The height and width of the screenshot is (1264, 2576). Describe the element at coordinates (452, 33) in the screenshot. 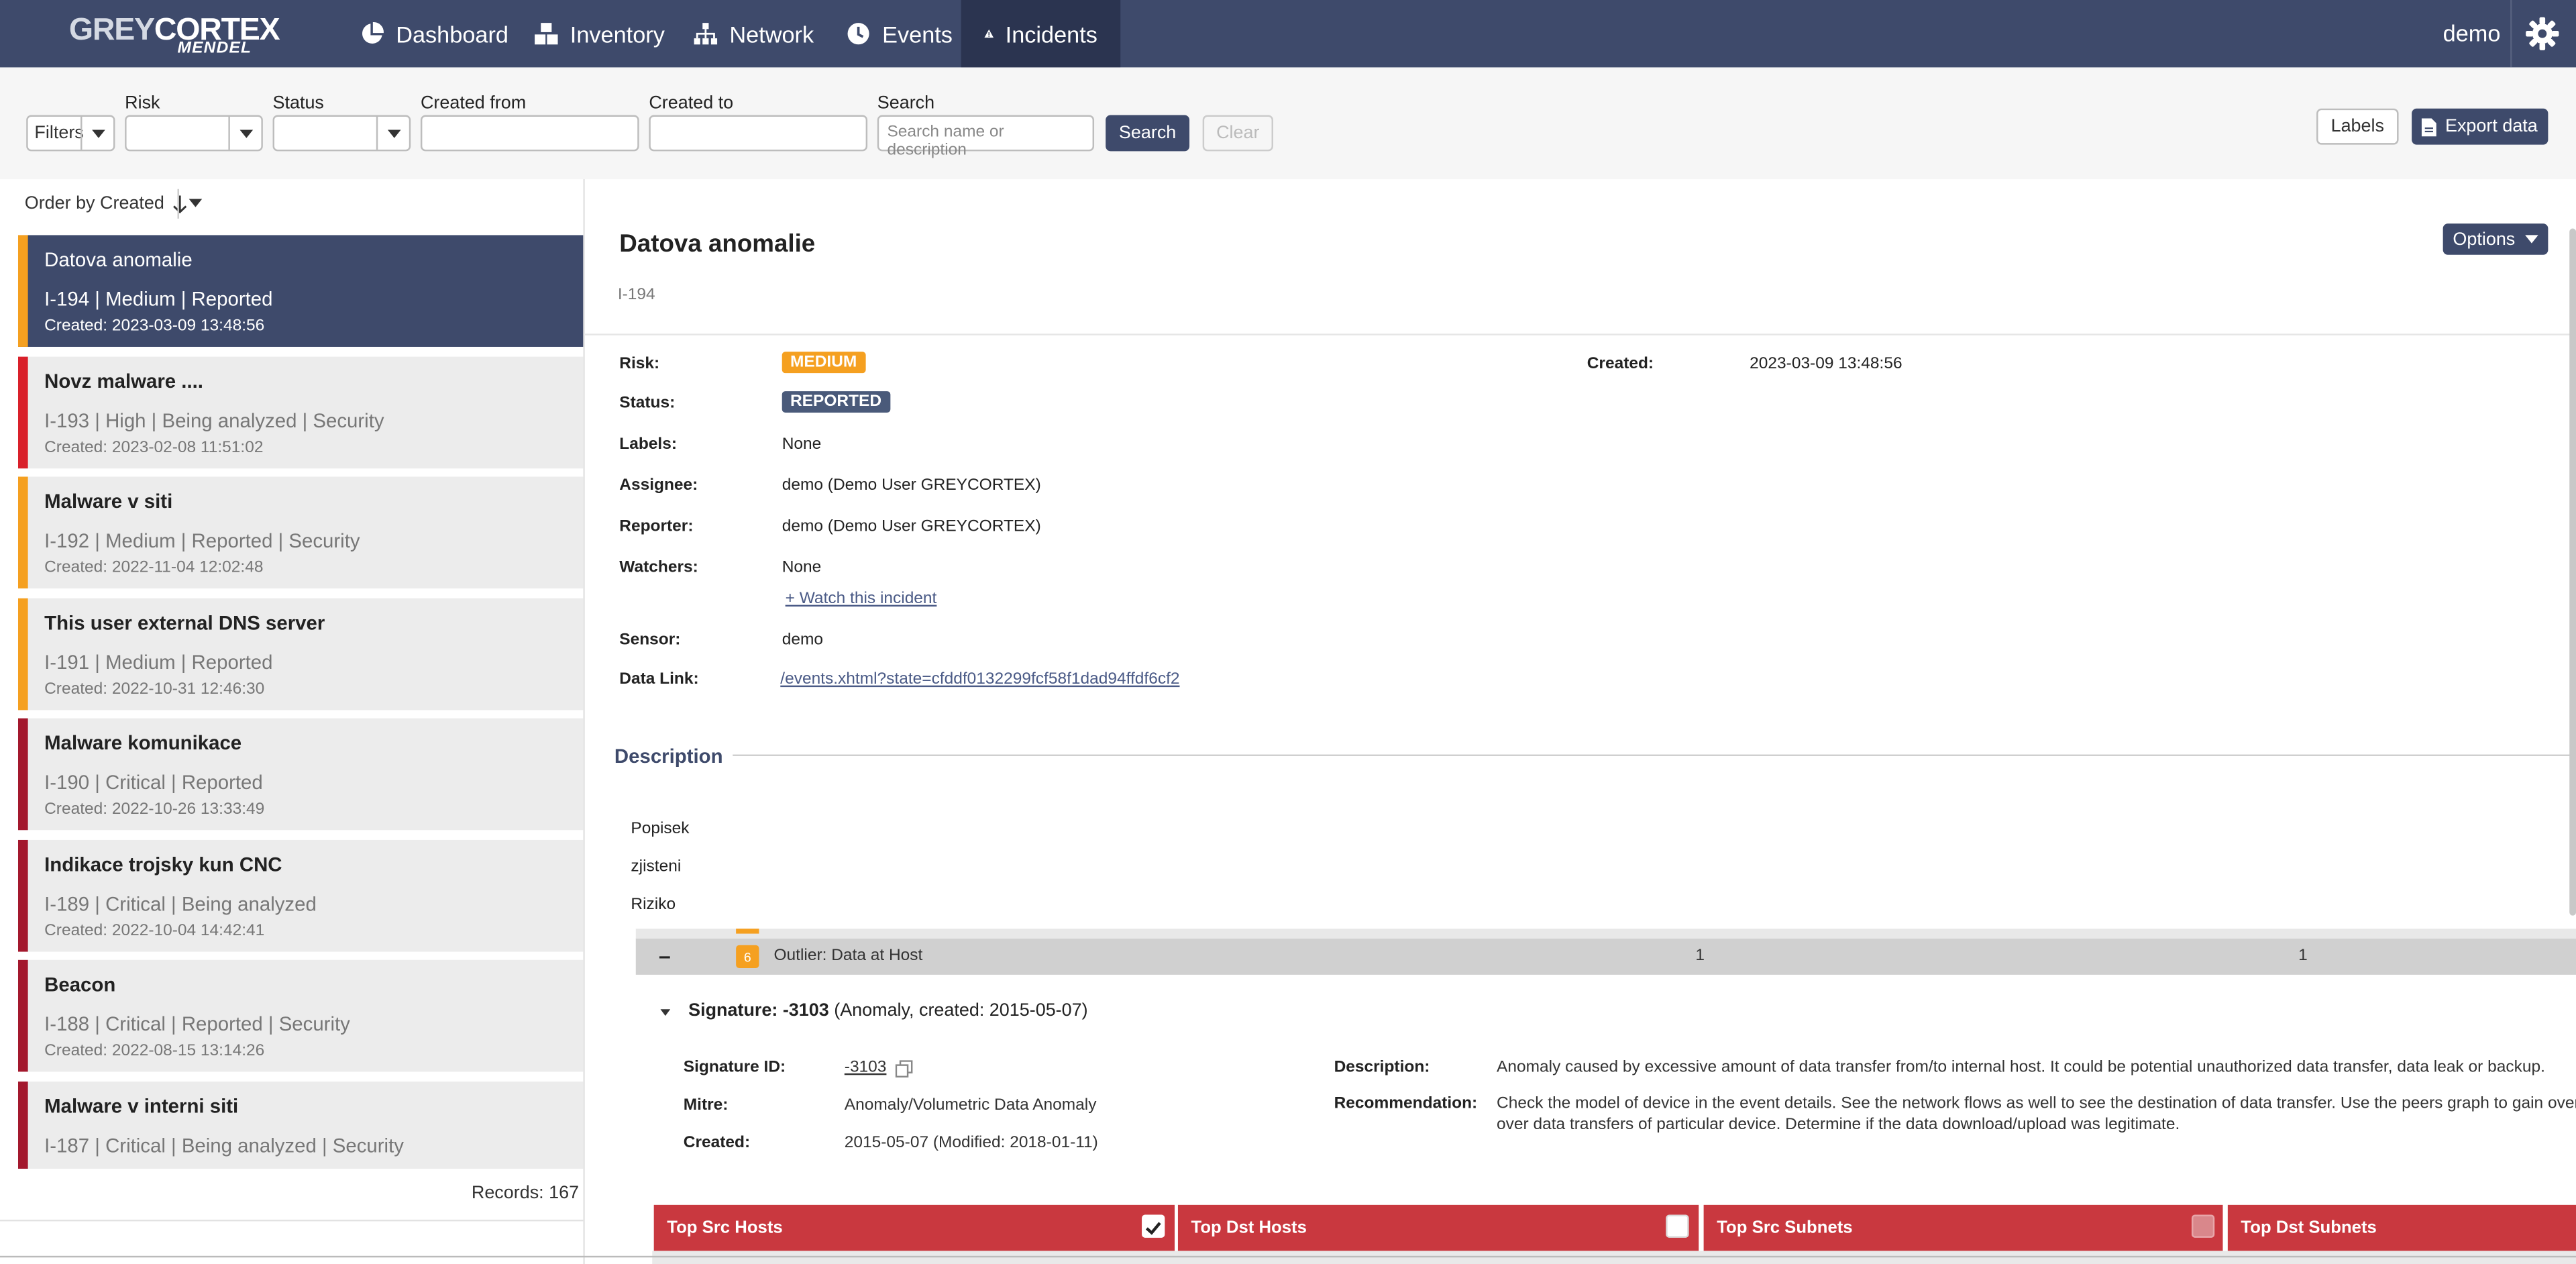

I see `nav-dashboard-label: Dashboard` at that location.